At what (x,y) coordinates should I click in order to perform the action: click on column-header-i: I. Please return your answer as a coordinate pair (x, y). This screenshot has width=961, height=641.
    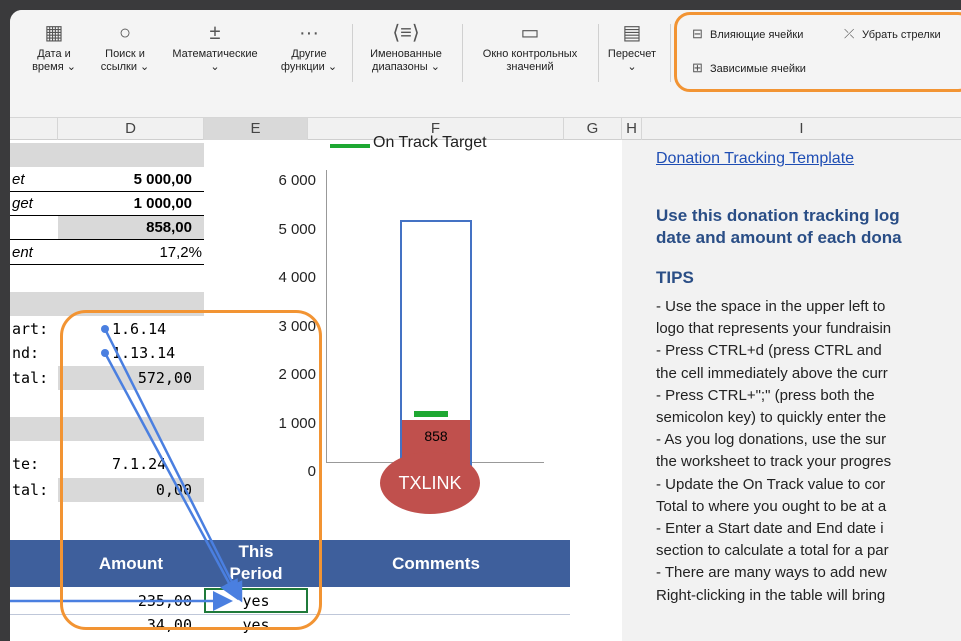
    Looking at the image, I should click on (801, 129).